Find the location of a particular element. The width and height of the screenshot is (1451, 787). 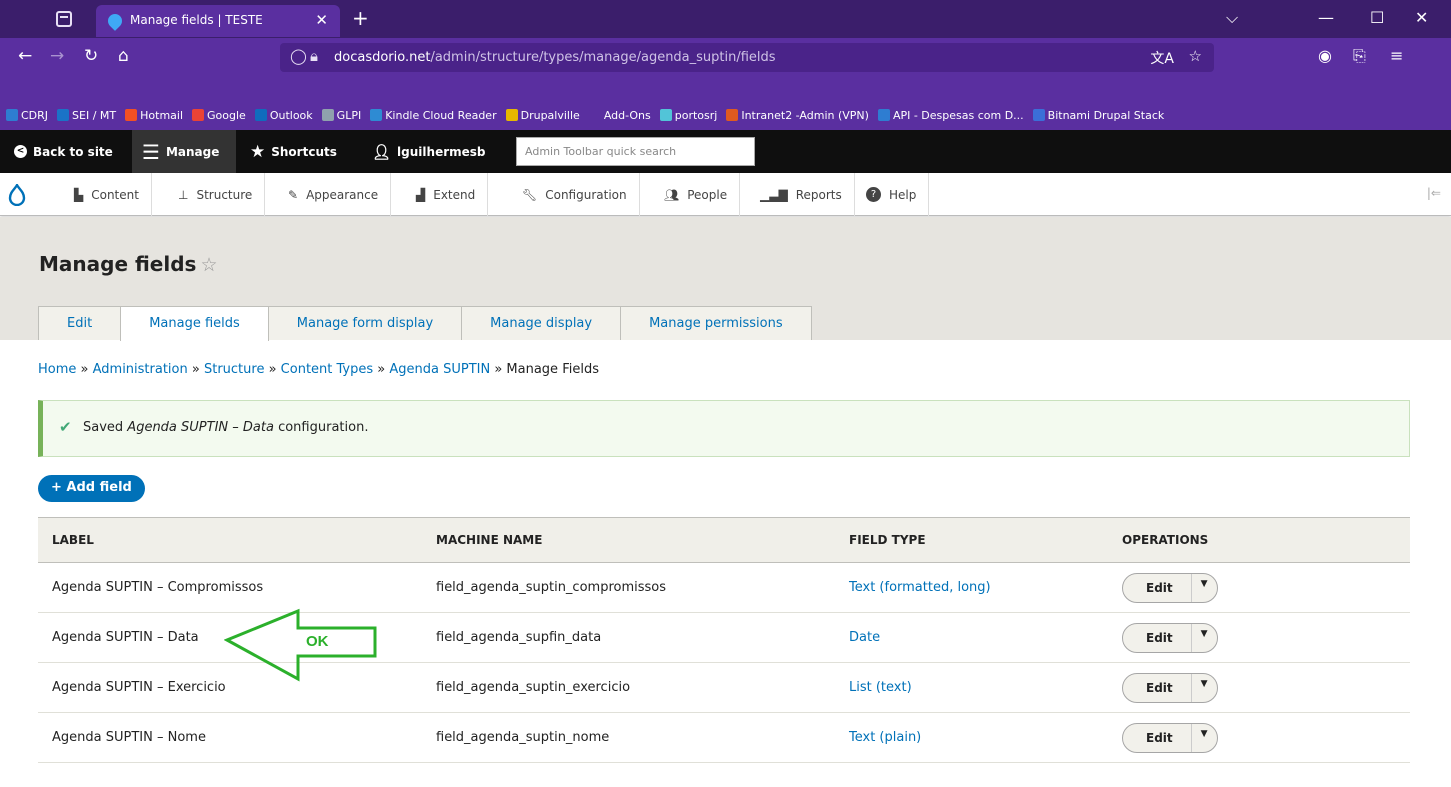

forward-arrow-icon: → is located at coordinates (57, 56).